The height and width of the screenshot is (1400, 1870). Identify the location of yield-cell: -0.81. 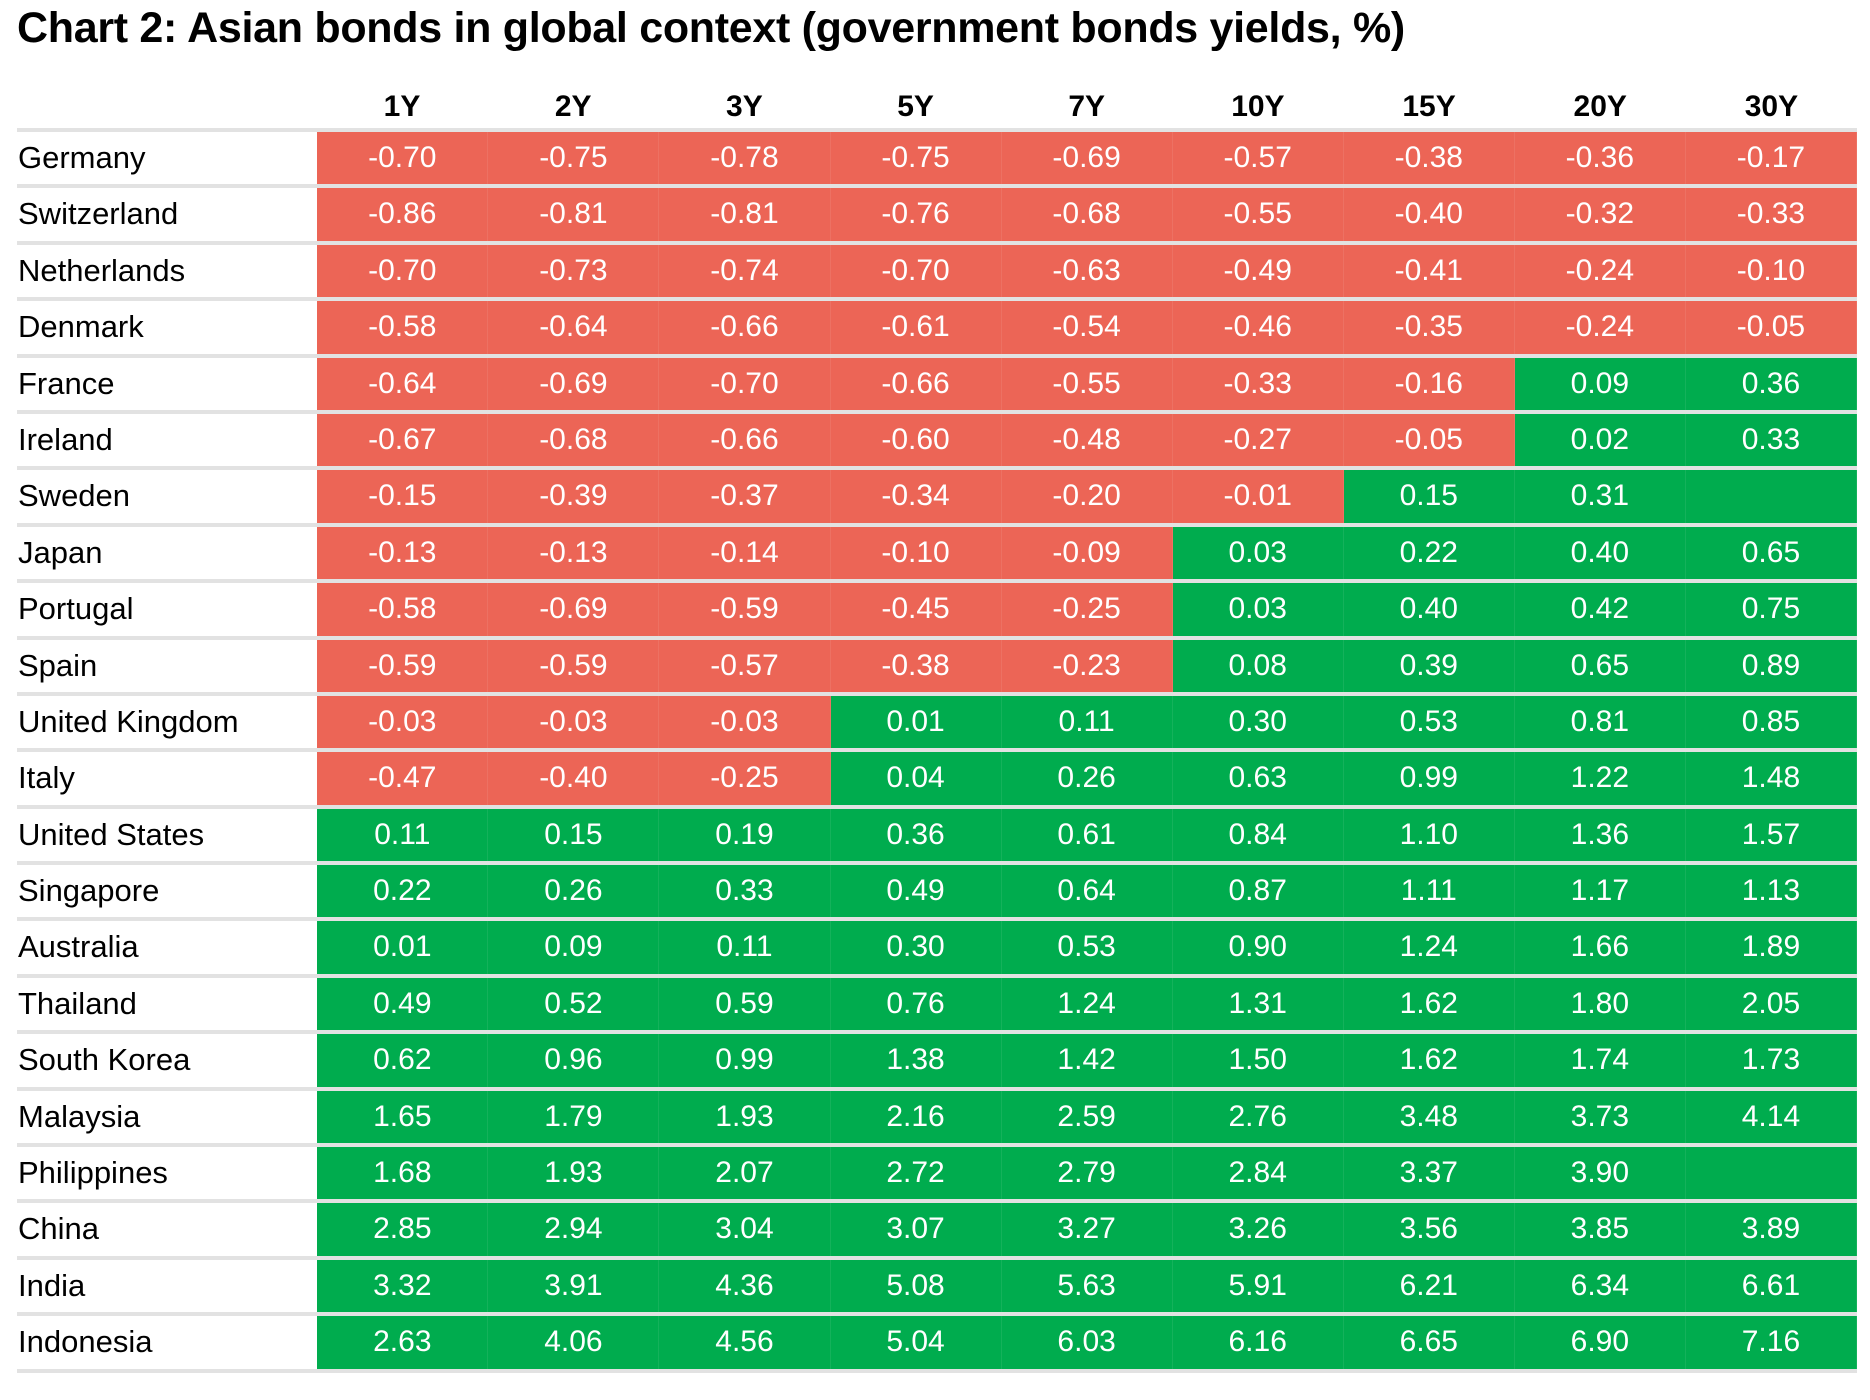
(745, 214).